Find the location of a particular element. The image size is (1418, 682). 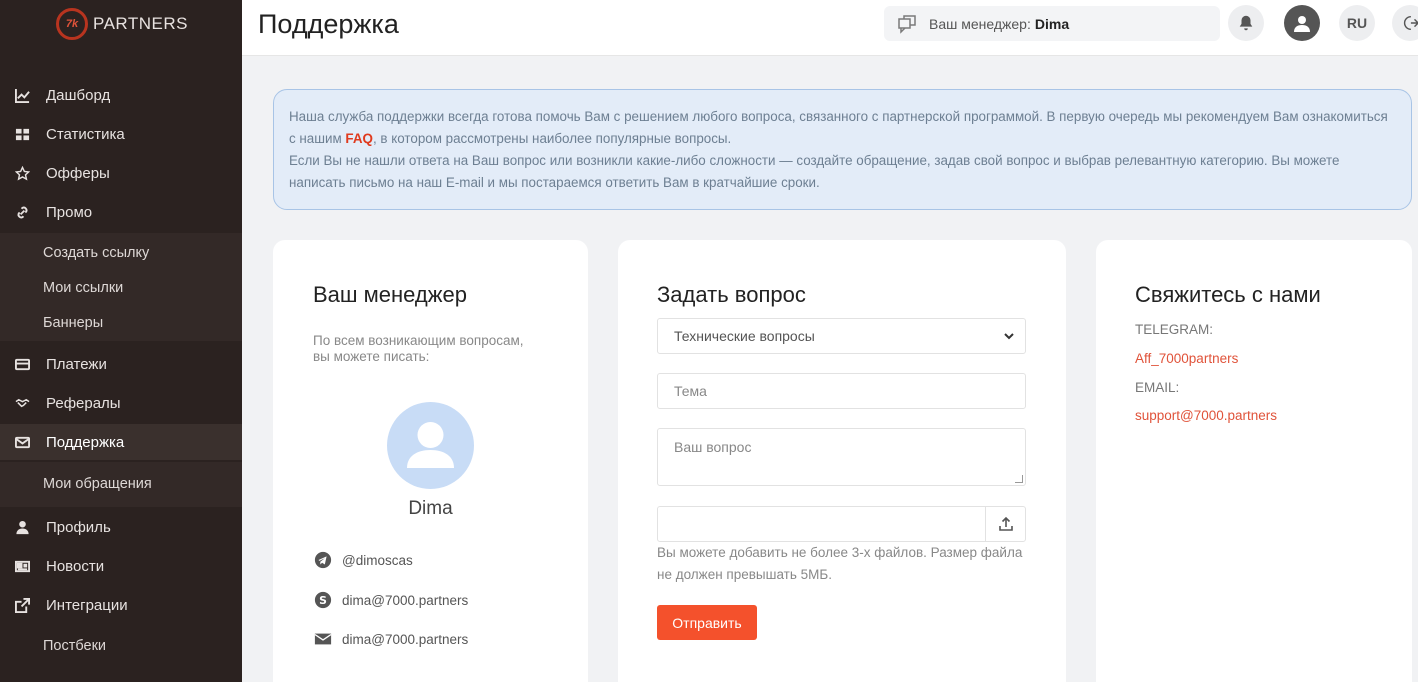

manager-telegram: @dimoscas is located at coordinates (363, 560).